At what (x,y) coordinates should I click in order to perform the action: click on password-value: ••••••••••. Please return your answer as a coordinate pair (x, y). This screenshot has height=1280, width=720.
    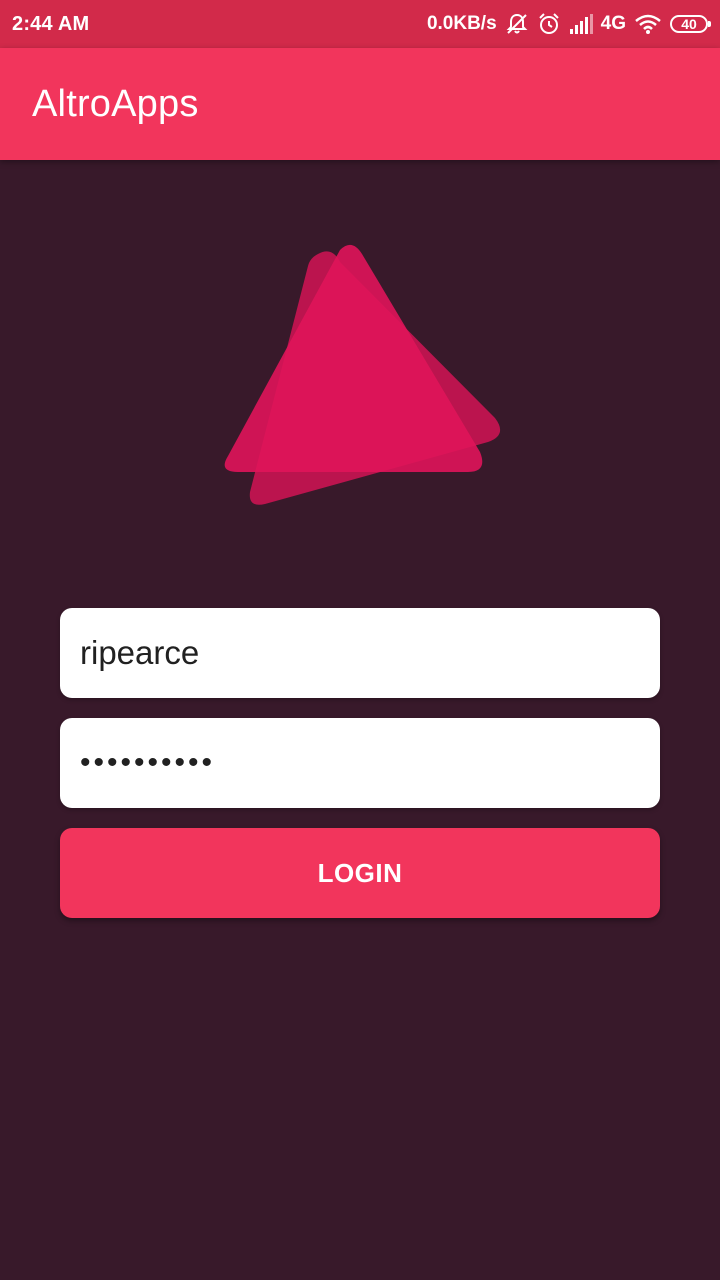
    Looking at the image, I should click on (148, 762).